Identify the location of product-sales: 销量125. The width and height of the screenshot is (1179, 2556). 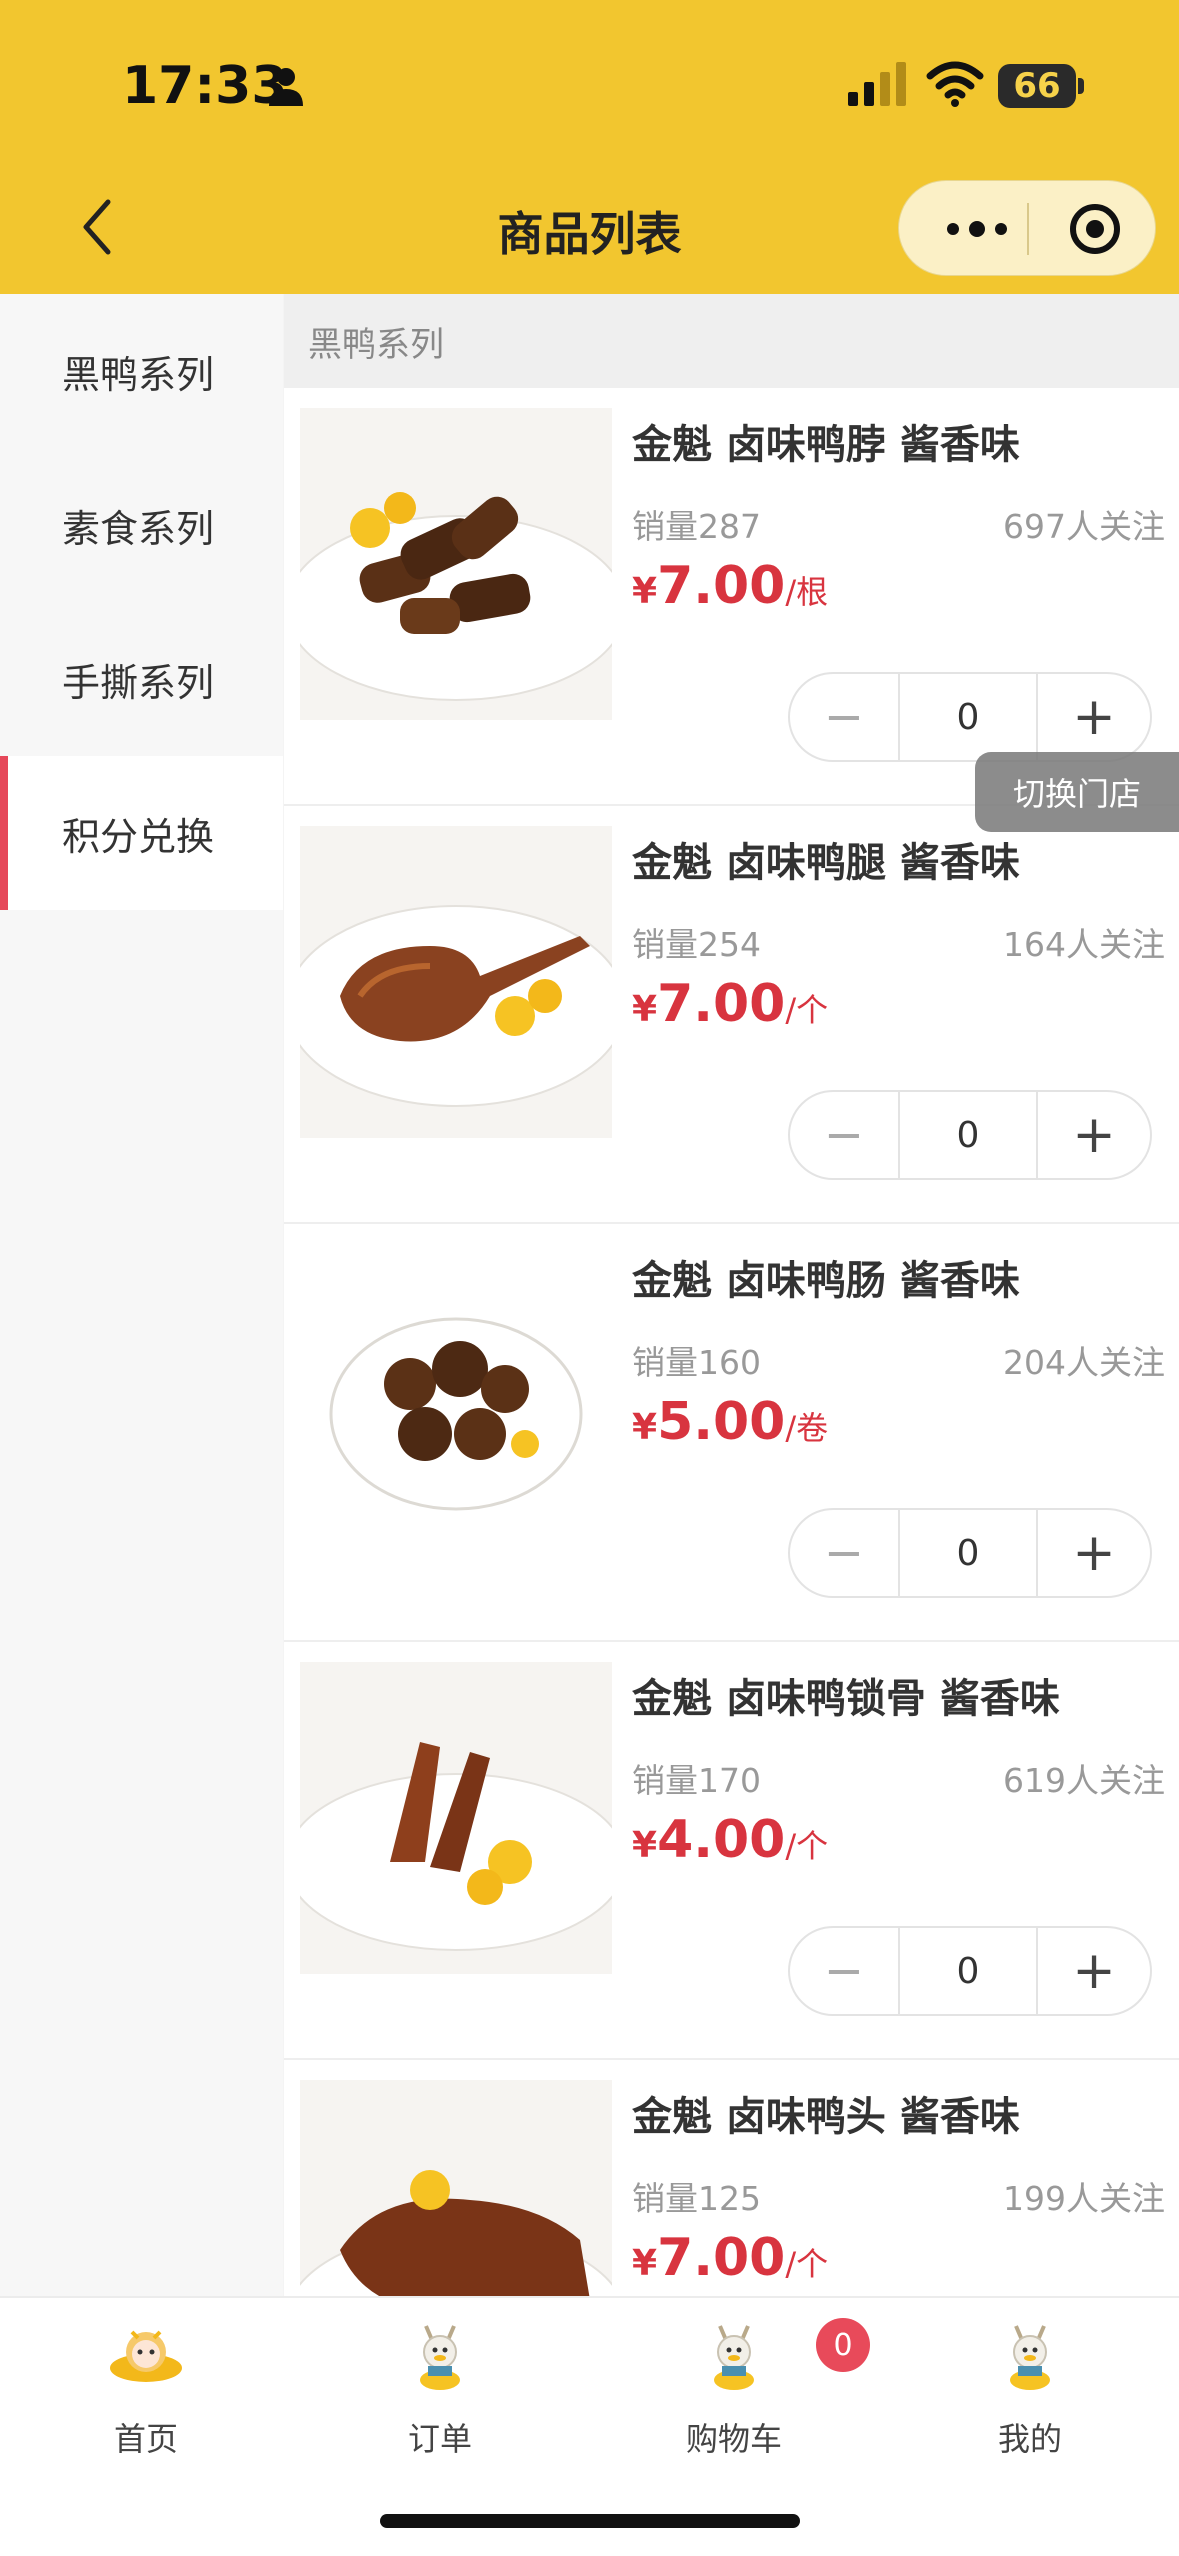
(696, 2198).